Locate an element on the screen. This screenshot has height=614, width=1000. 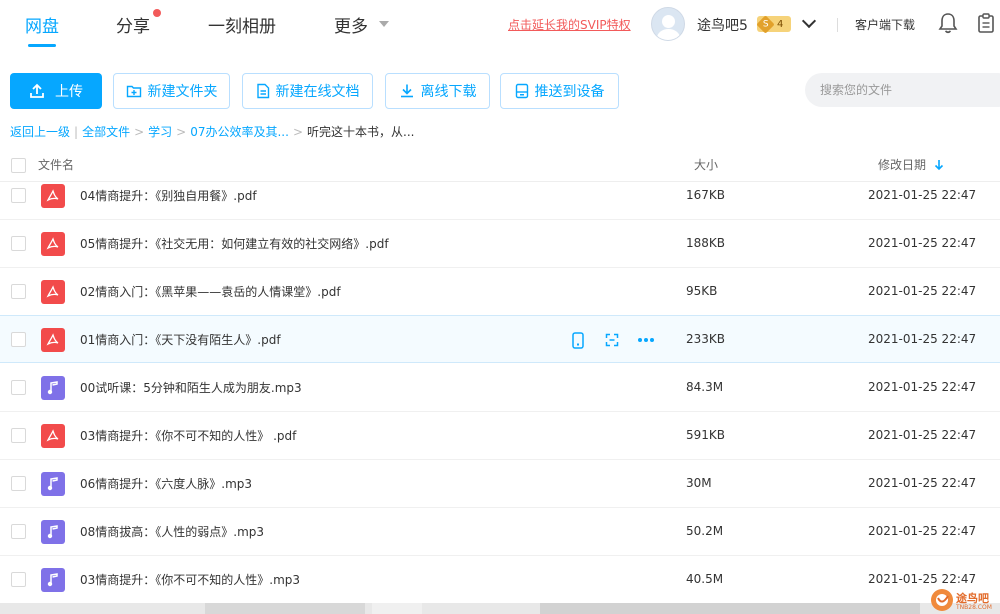
file-name: 04情商提升：《别独自用餐》.pdf is located at coordinates (168, 195).